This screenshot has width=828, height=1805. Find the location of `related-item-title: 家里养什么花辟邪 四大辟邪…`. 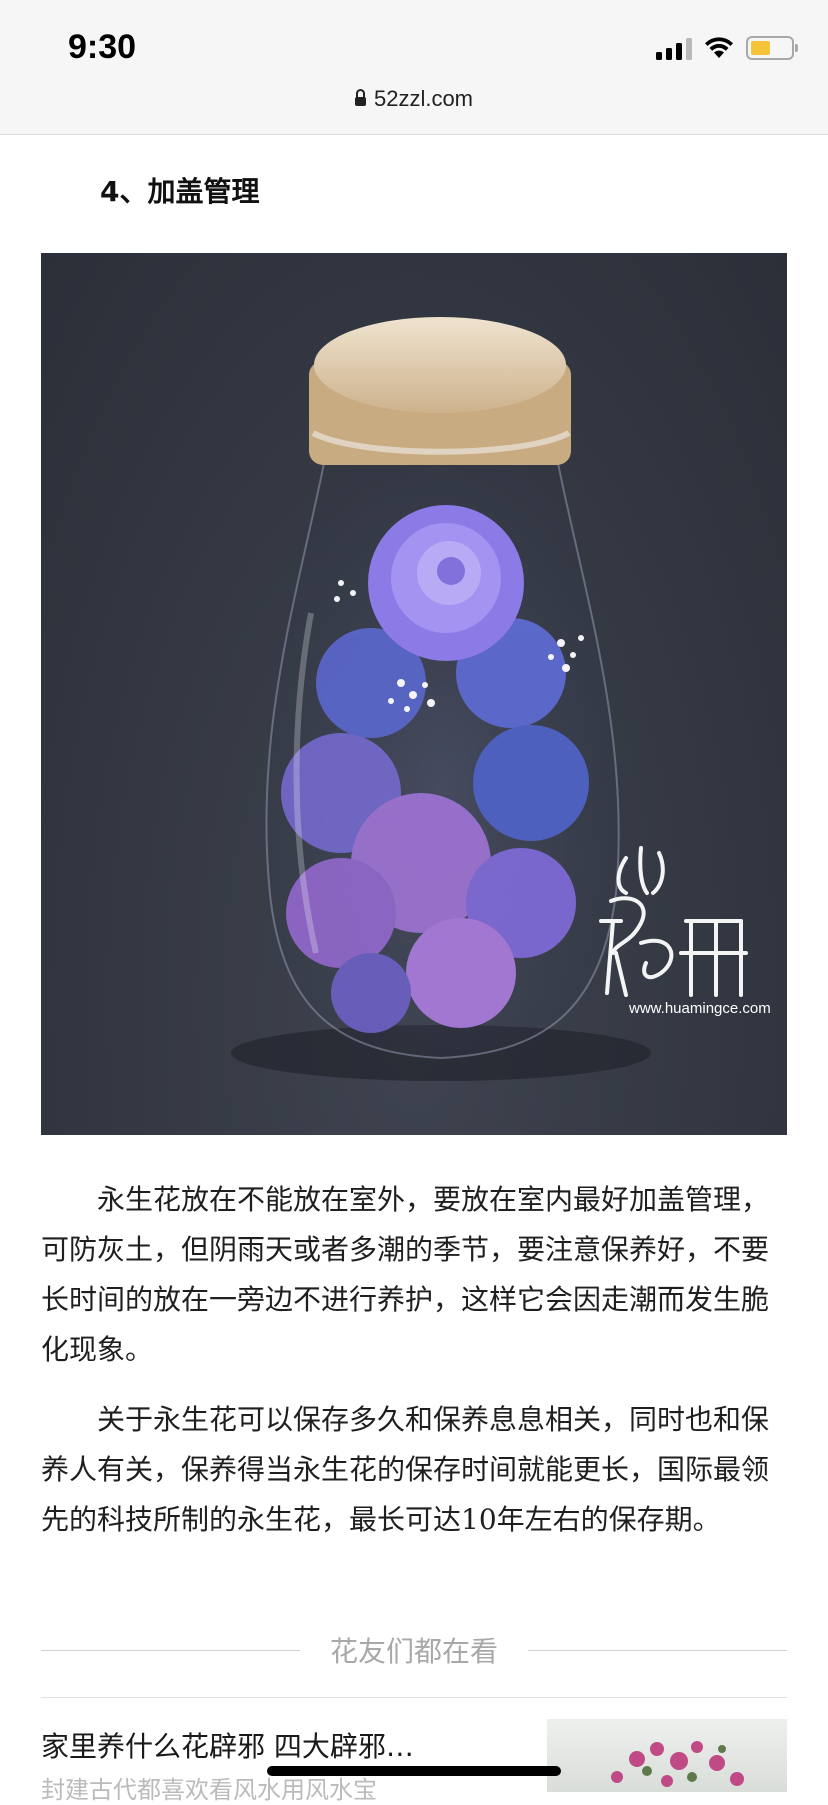

related-item-title: 家里养什么花辟邪 四大辟邪… is located at coordinates (227, 1745).